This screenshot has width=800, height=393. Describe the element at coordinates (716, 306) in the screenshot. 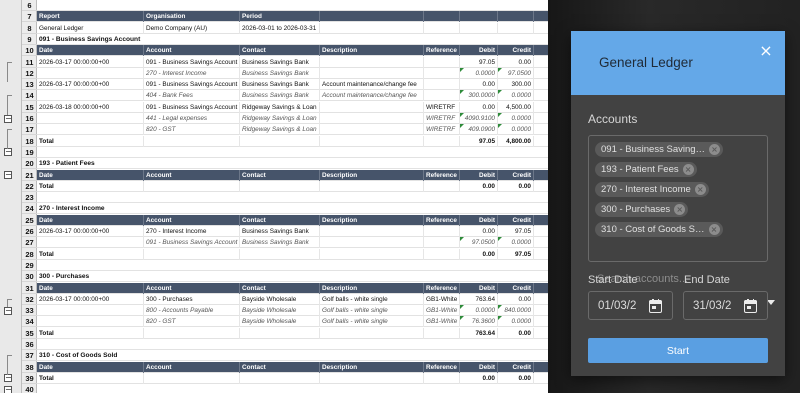

I see `end-date-input` at that location.